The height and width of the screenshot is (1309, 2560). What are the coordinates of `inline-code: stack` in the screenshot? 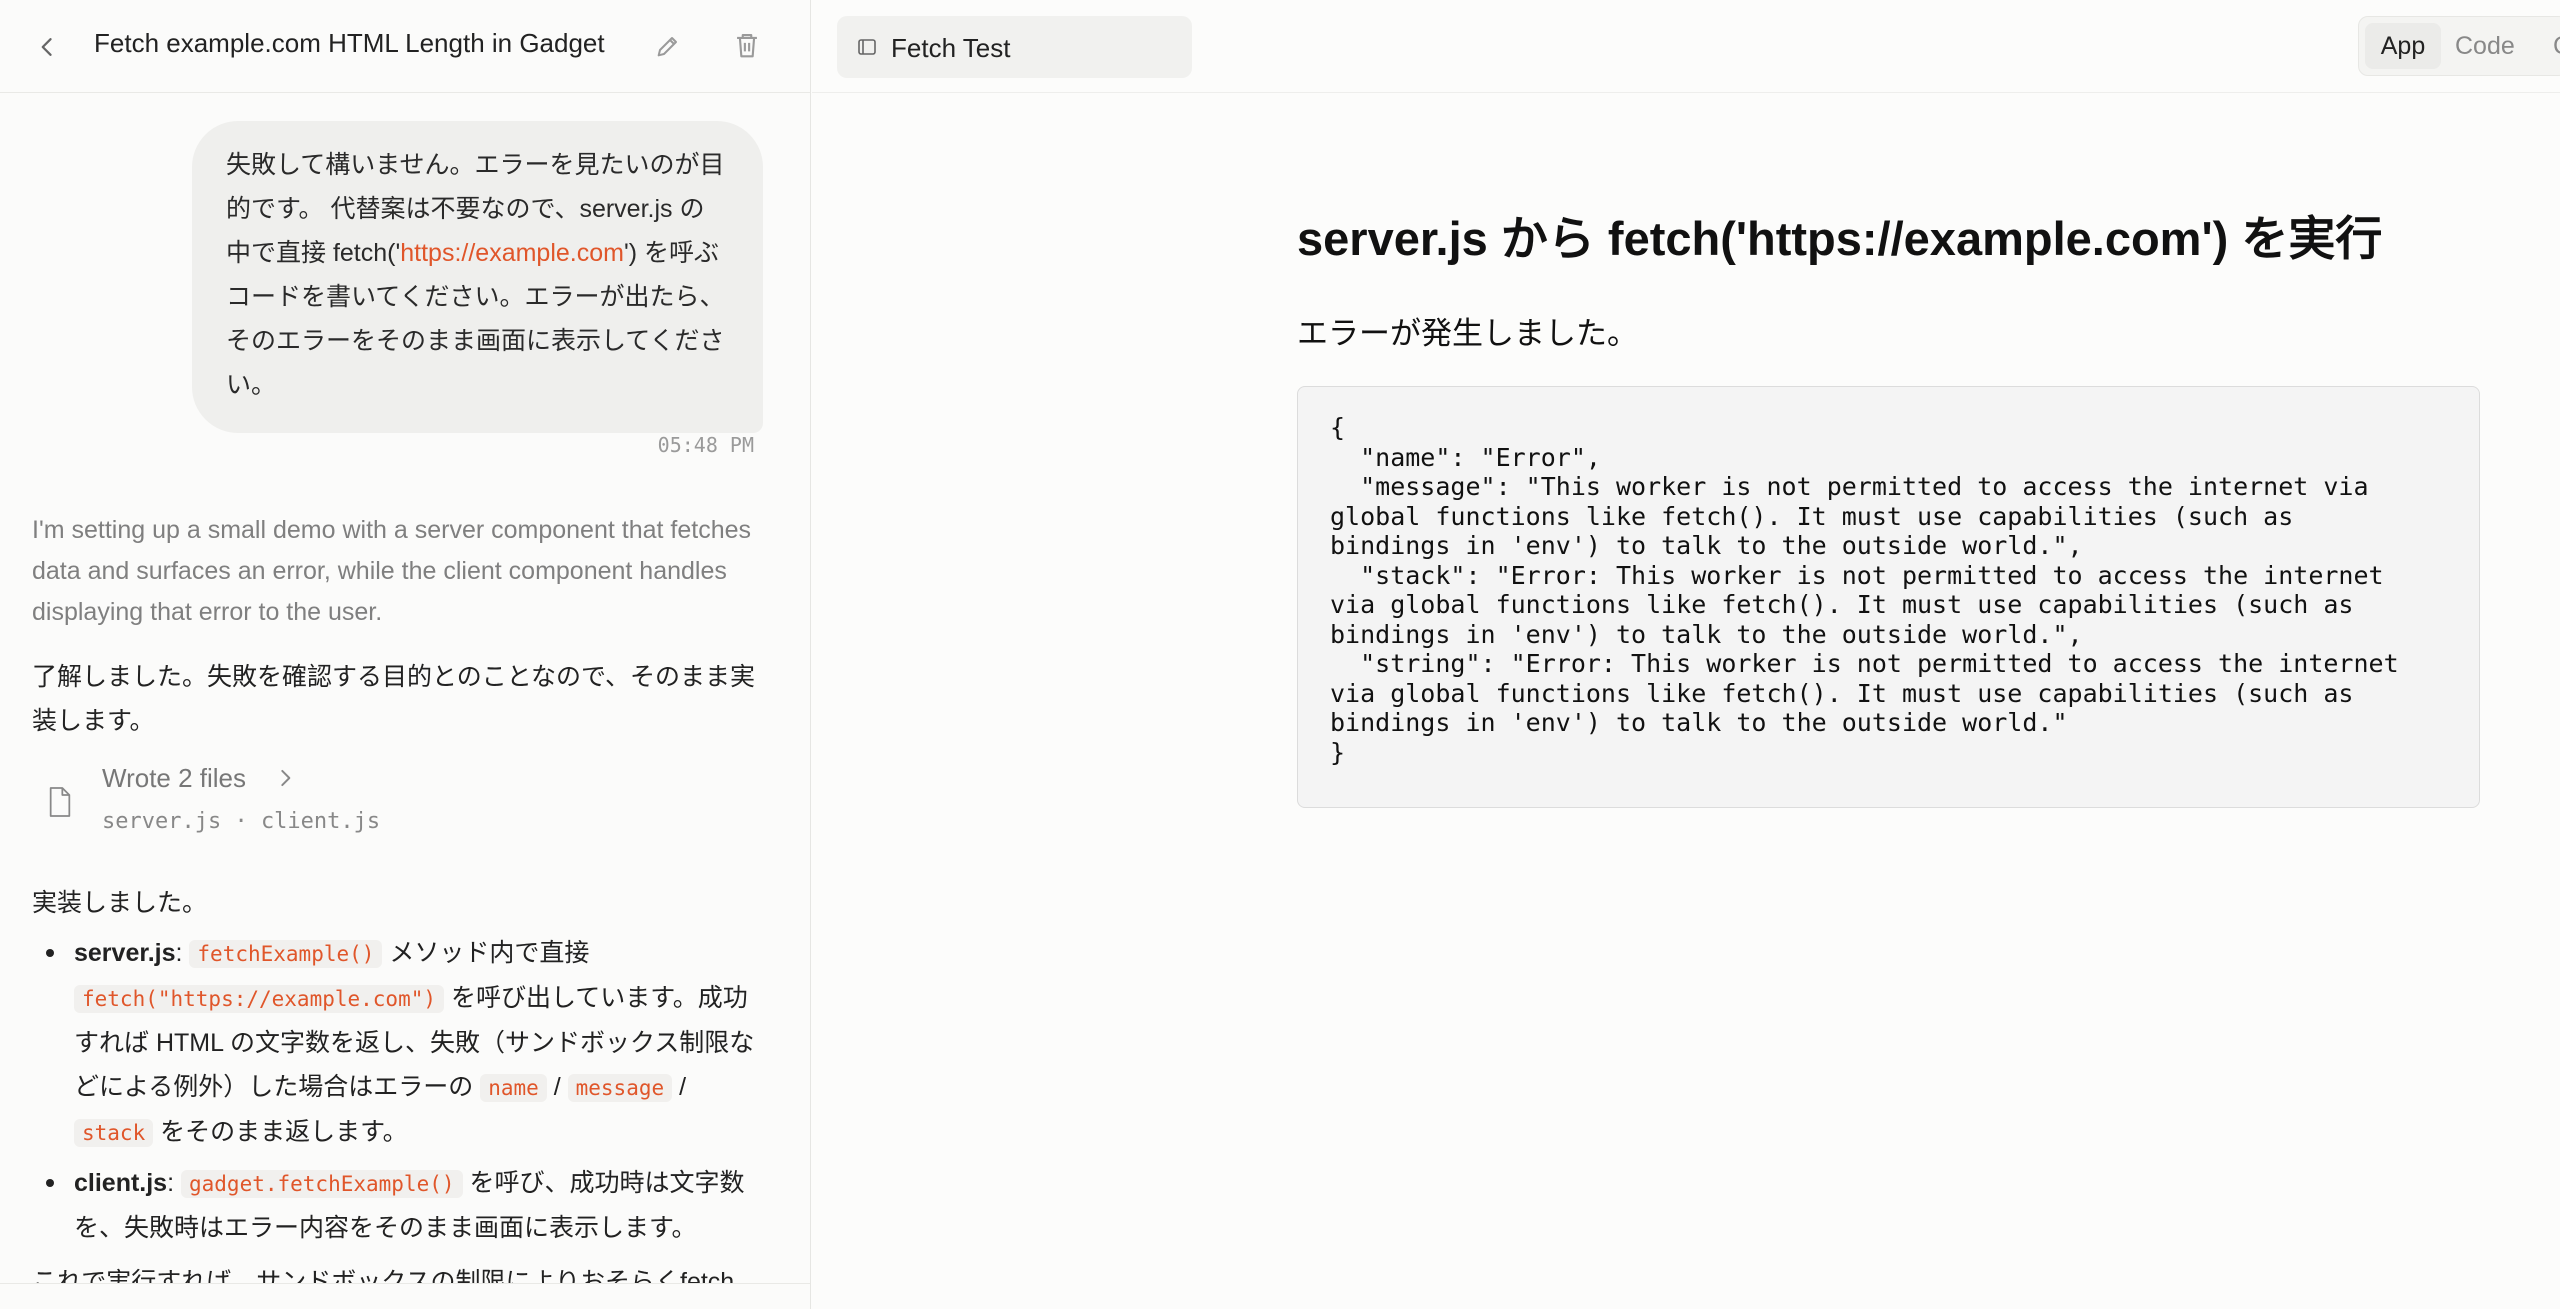 It's located at (114, 1133).